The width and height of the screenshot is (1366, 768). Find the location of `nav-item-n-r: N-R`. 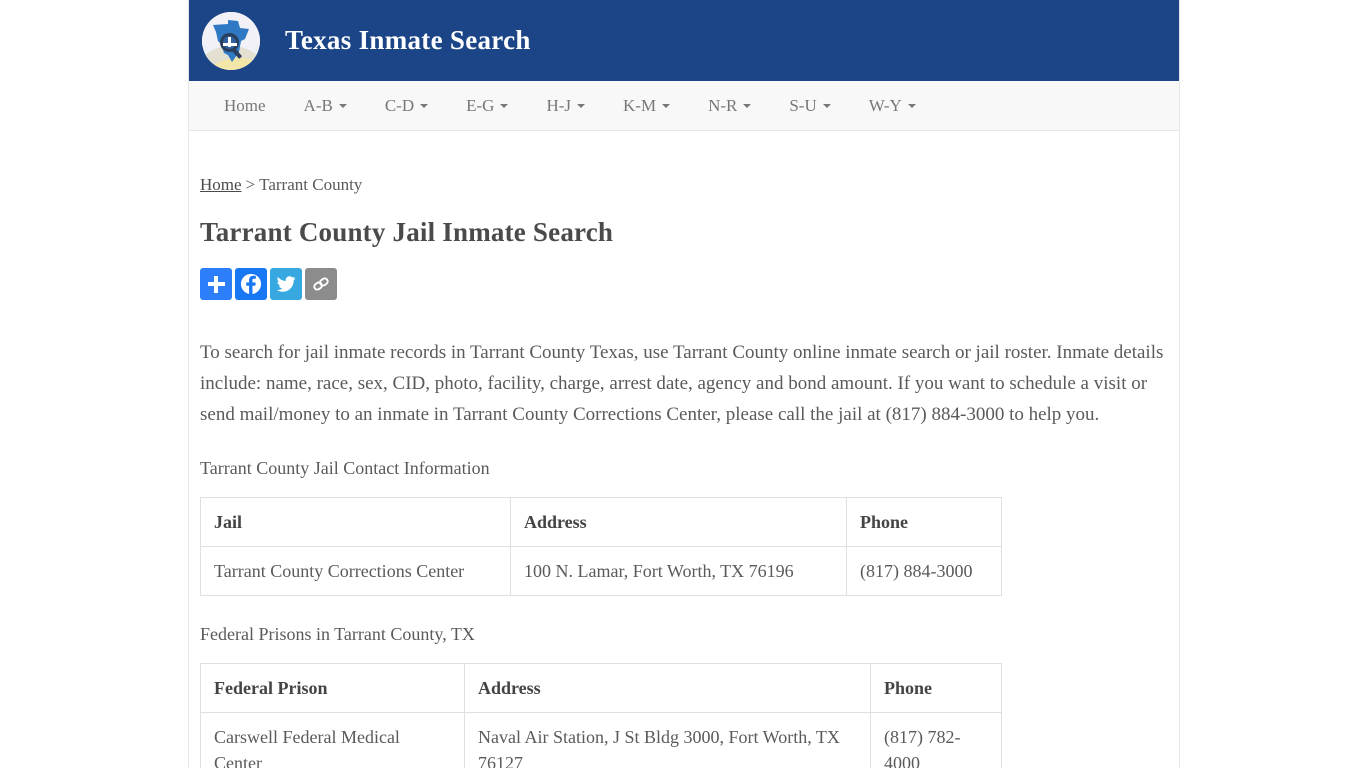

nav-item-n-r: N-R is located at coordinates (729, 106).